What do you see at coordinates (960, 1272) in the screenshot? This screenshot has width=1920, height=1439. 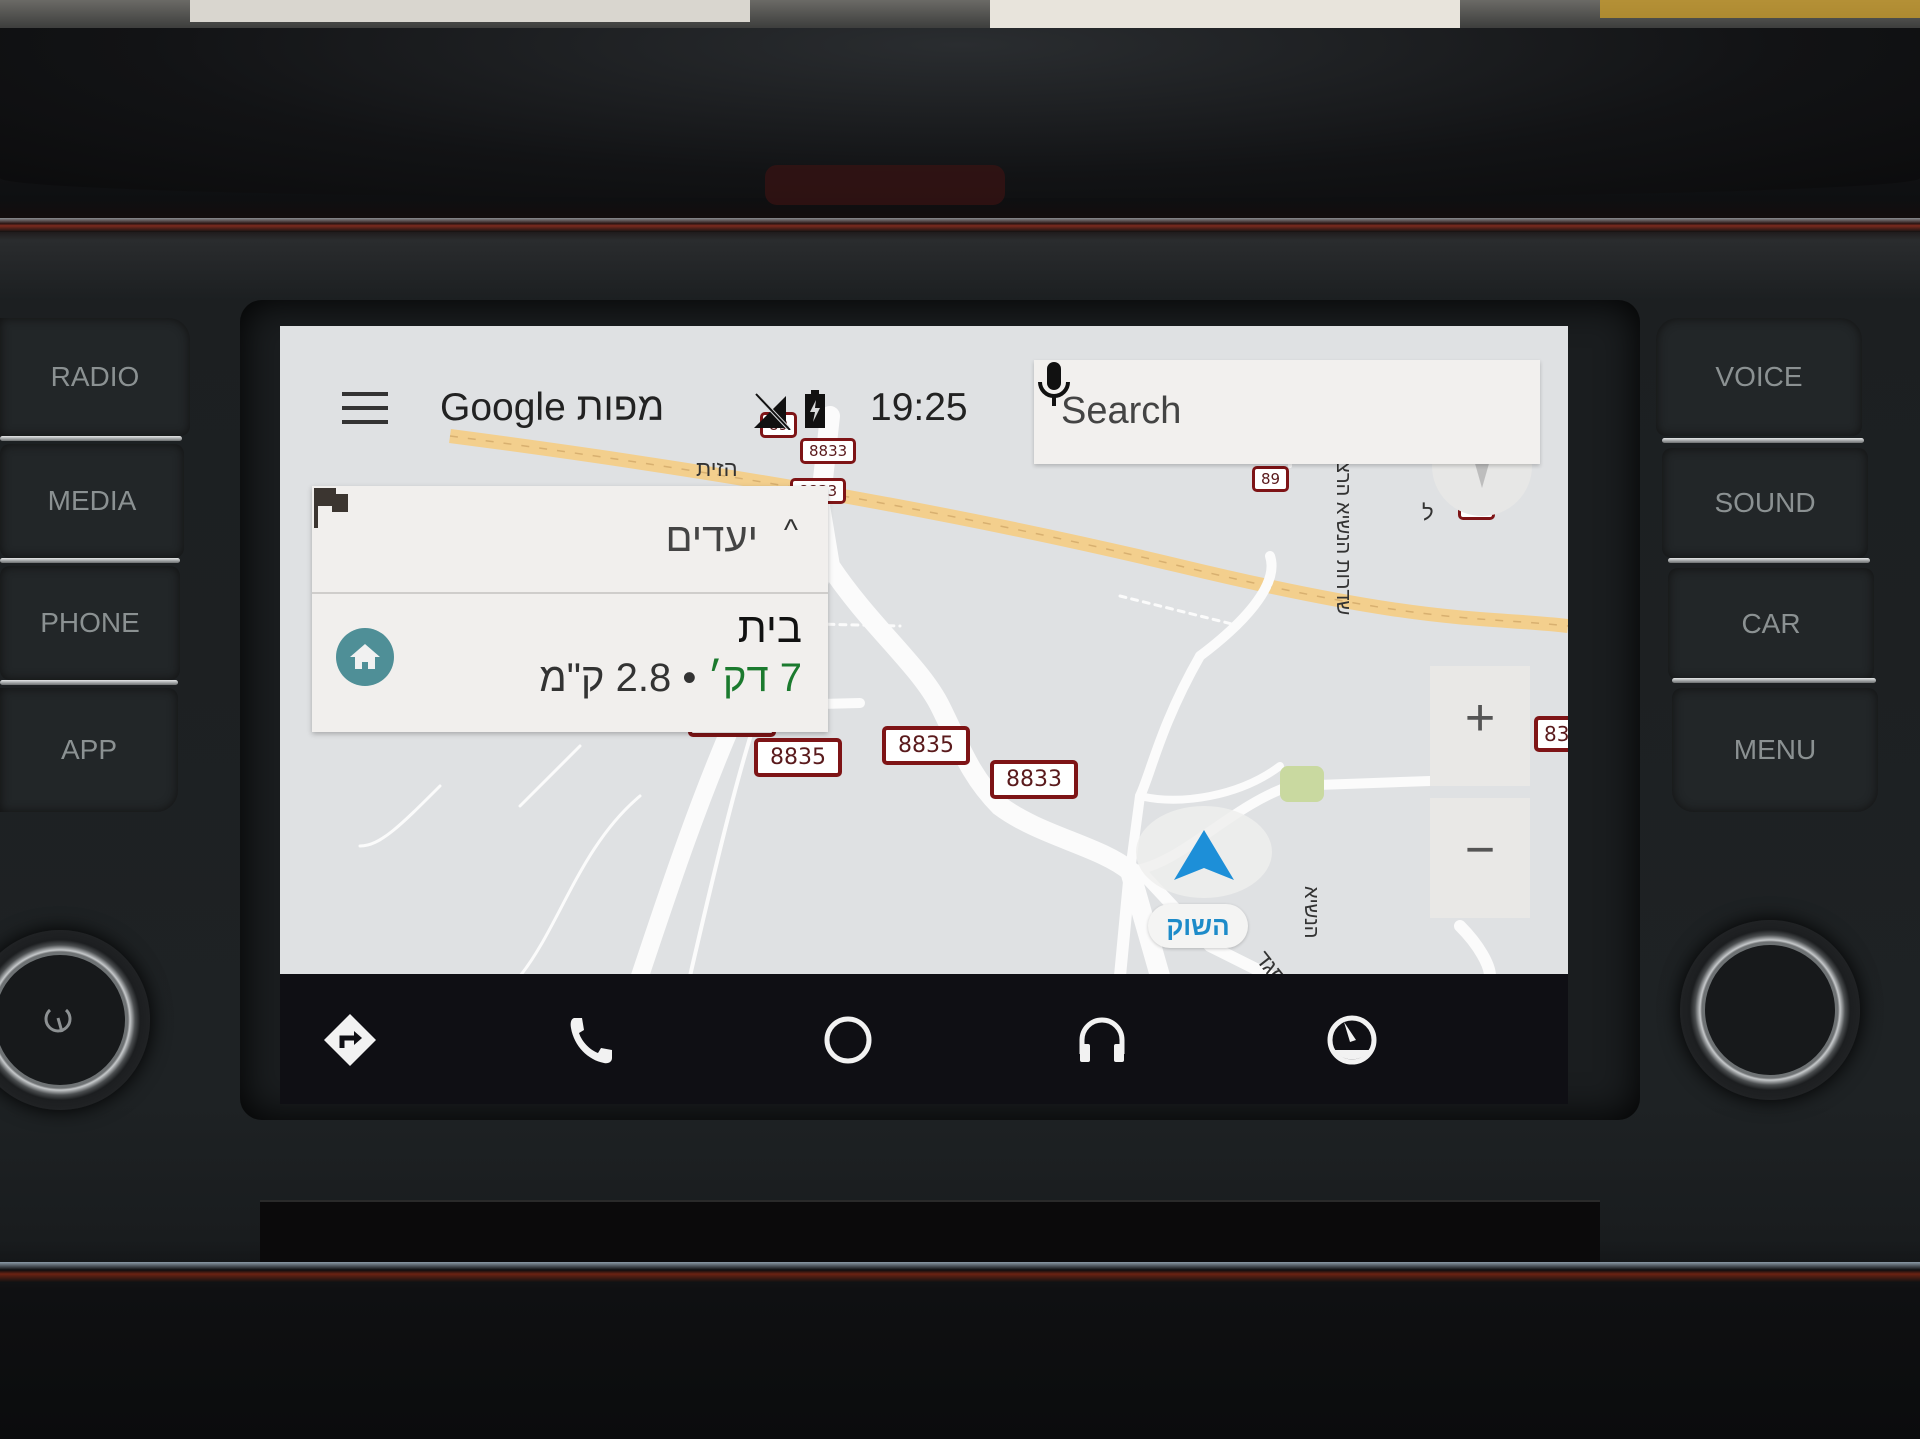 I see `chrome-trim-lower` at bounding box center [960, 1272].